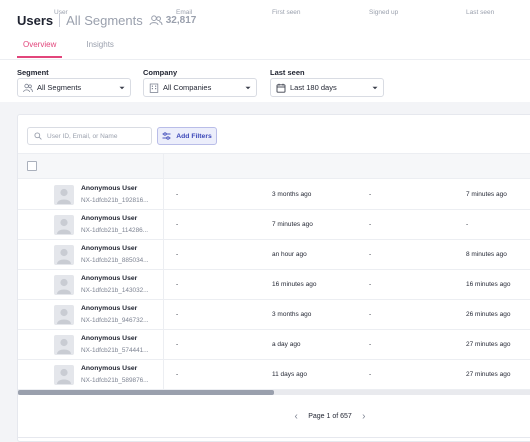 This screenshot has height=442, width=530. What do you see at coordinates (40, 48) in the screenshot?
I see `tab-overview: Overview` at bounding box center [40, 48].